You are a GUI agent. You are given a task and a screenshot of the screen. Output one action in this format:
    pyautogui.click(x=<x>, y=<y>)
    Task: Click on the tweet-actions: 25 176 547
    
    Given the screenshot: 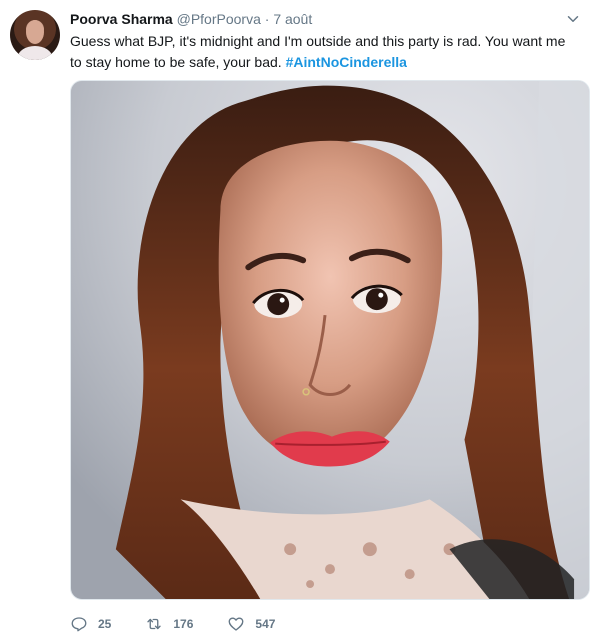 What is the action you would take?
    pyautogui.click(x=189, y=624)
    